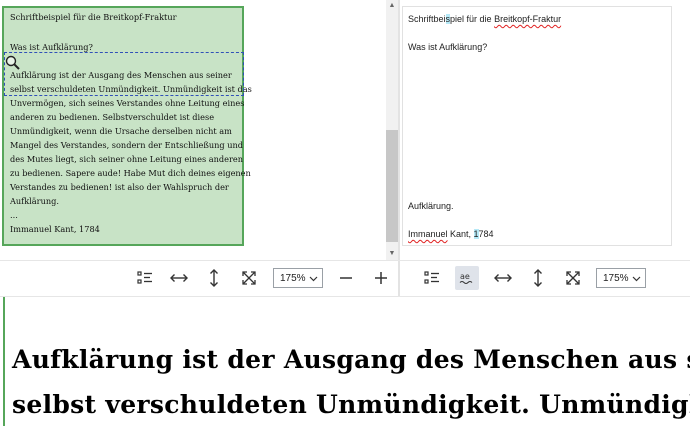 This screenshot has width=690, height=426. I want to click on selection-box, so click(124, 74).